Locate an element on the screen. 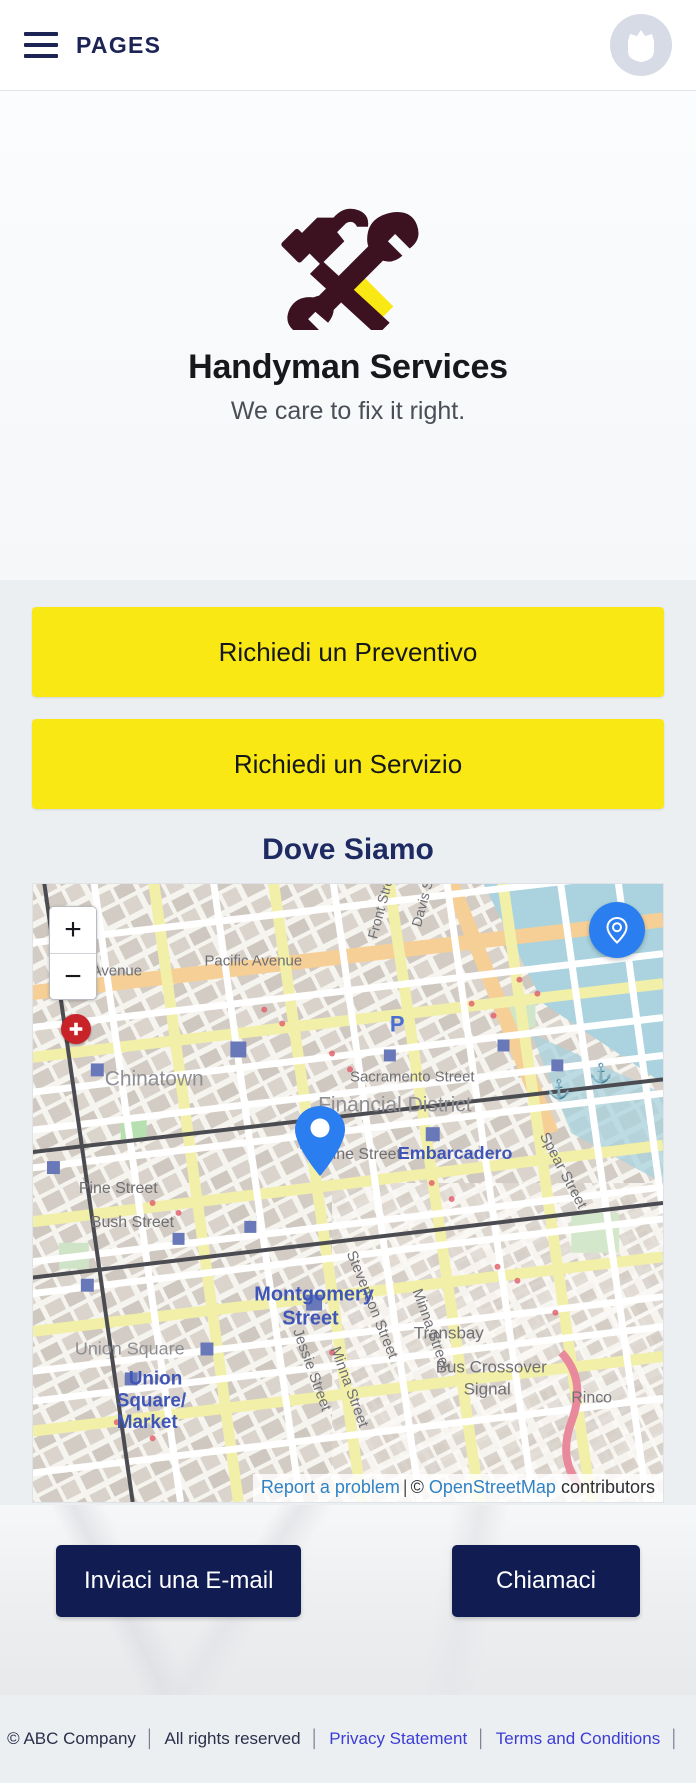 This screenshot has height=1783, width=696. app-header: PAGES is located at coordinates (348, 45).